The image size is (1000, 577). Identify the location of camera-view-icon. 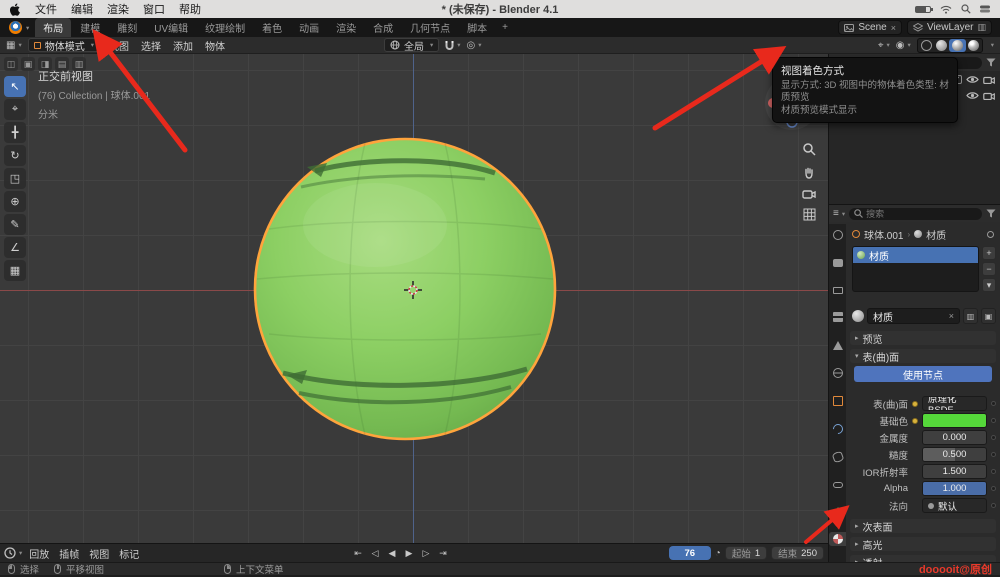
(809, 193).